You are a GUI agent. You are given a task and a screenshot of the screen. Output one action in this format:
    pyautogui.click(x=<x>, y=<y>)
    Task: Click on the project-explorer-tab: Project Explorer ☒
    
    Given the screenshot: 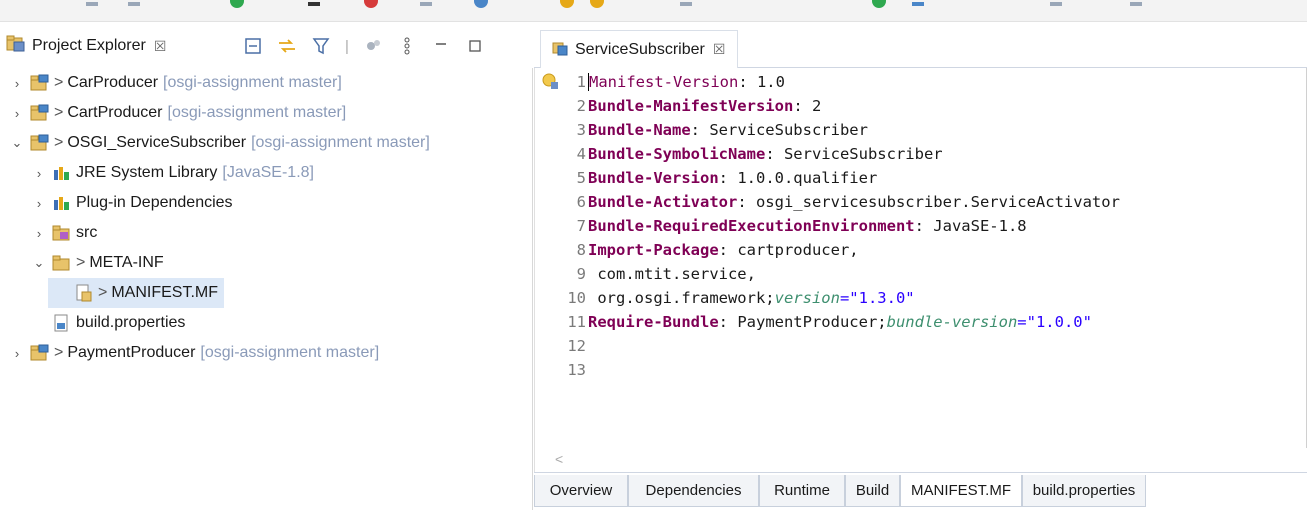 What is the action you would take?
    pyautogui.click(x=86, y=46)
    